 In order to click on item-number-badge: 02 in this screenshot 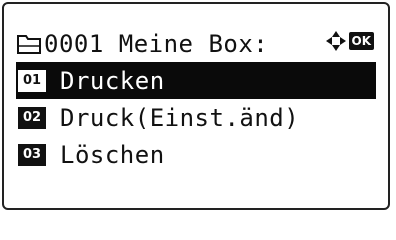, I will do `click(32, 117)`.